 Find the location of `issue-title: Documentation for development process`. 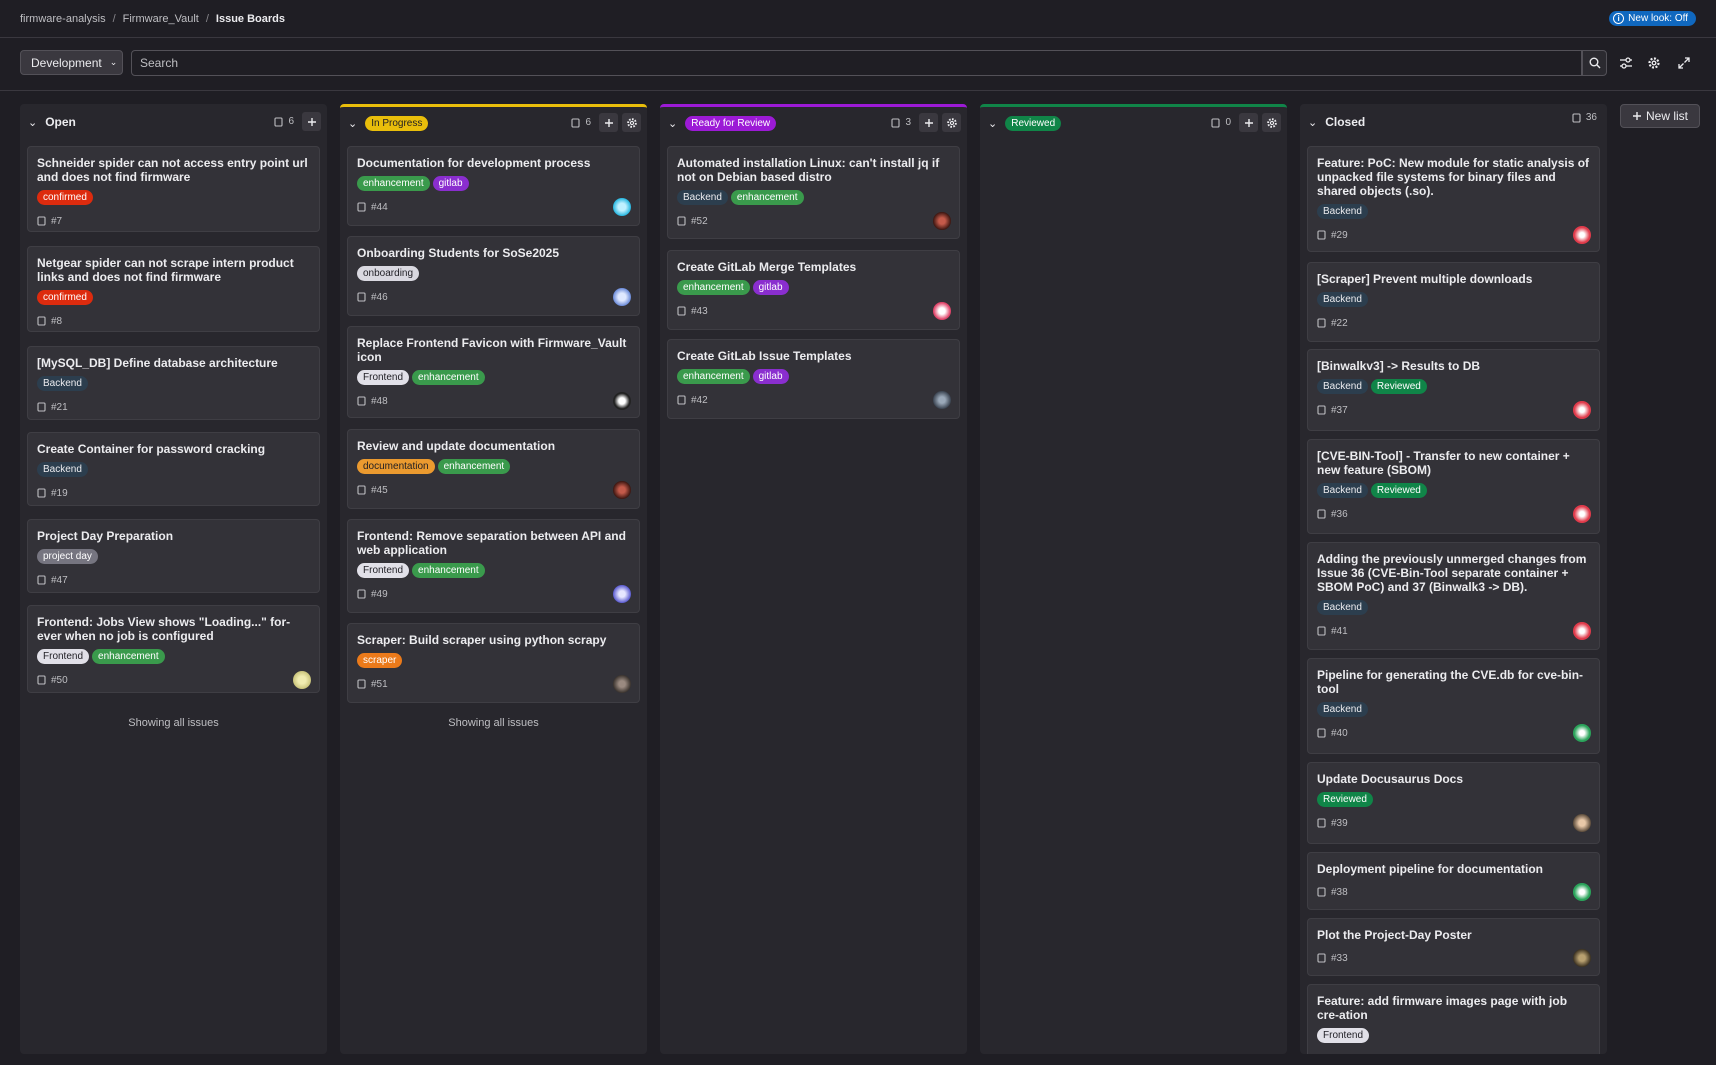

issue-title: Documentation for development process is located at coordinates (493, 163).